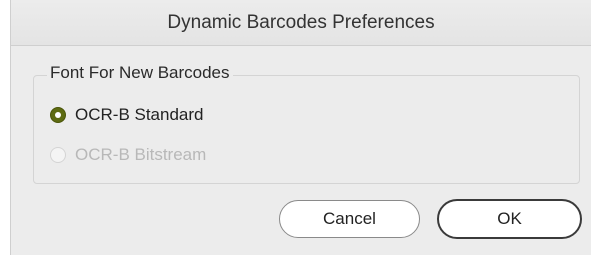 Image resolution: width=591 pixels, height=255 pixels. Describe the element at coordinates (58, 115) in the screenshot. I see `radio-selected-icon` at that location.